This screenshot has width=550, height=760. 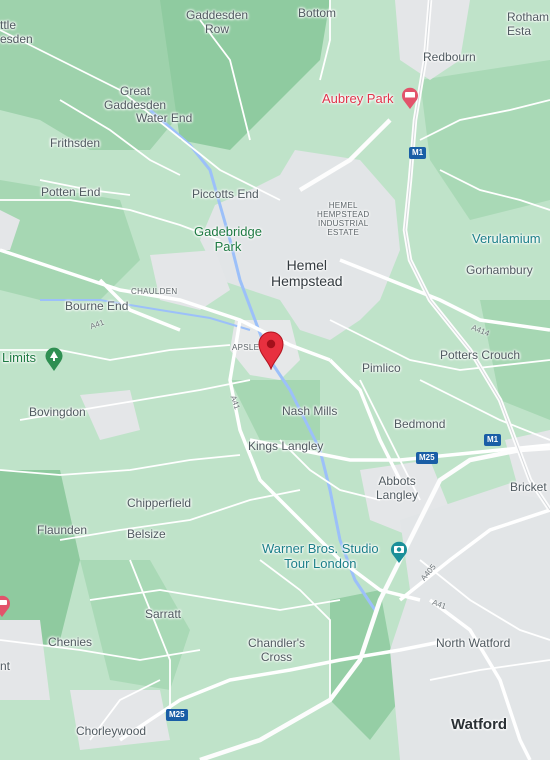 I want to click on poi-label-warner-bros: Warner Bros. Studio Tour London, so click(x=320, y=556).